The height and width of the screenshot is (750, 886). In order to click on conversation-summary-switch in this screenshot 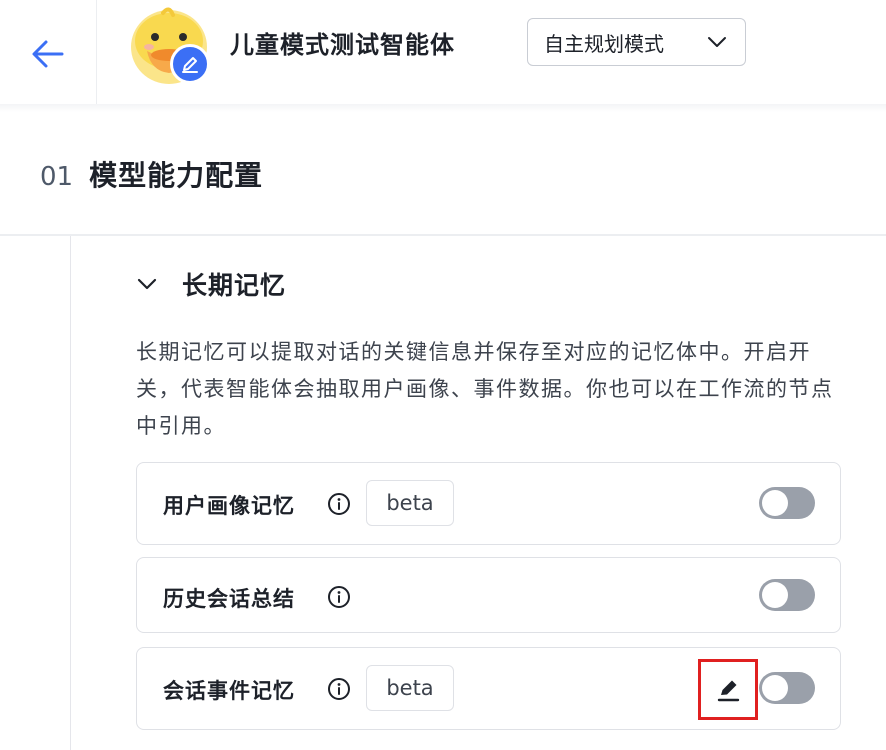, I will do `click(787, 595)`.